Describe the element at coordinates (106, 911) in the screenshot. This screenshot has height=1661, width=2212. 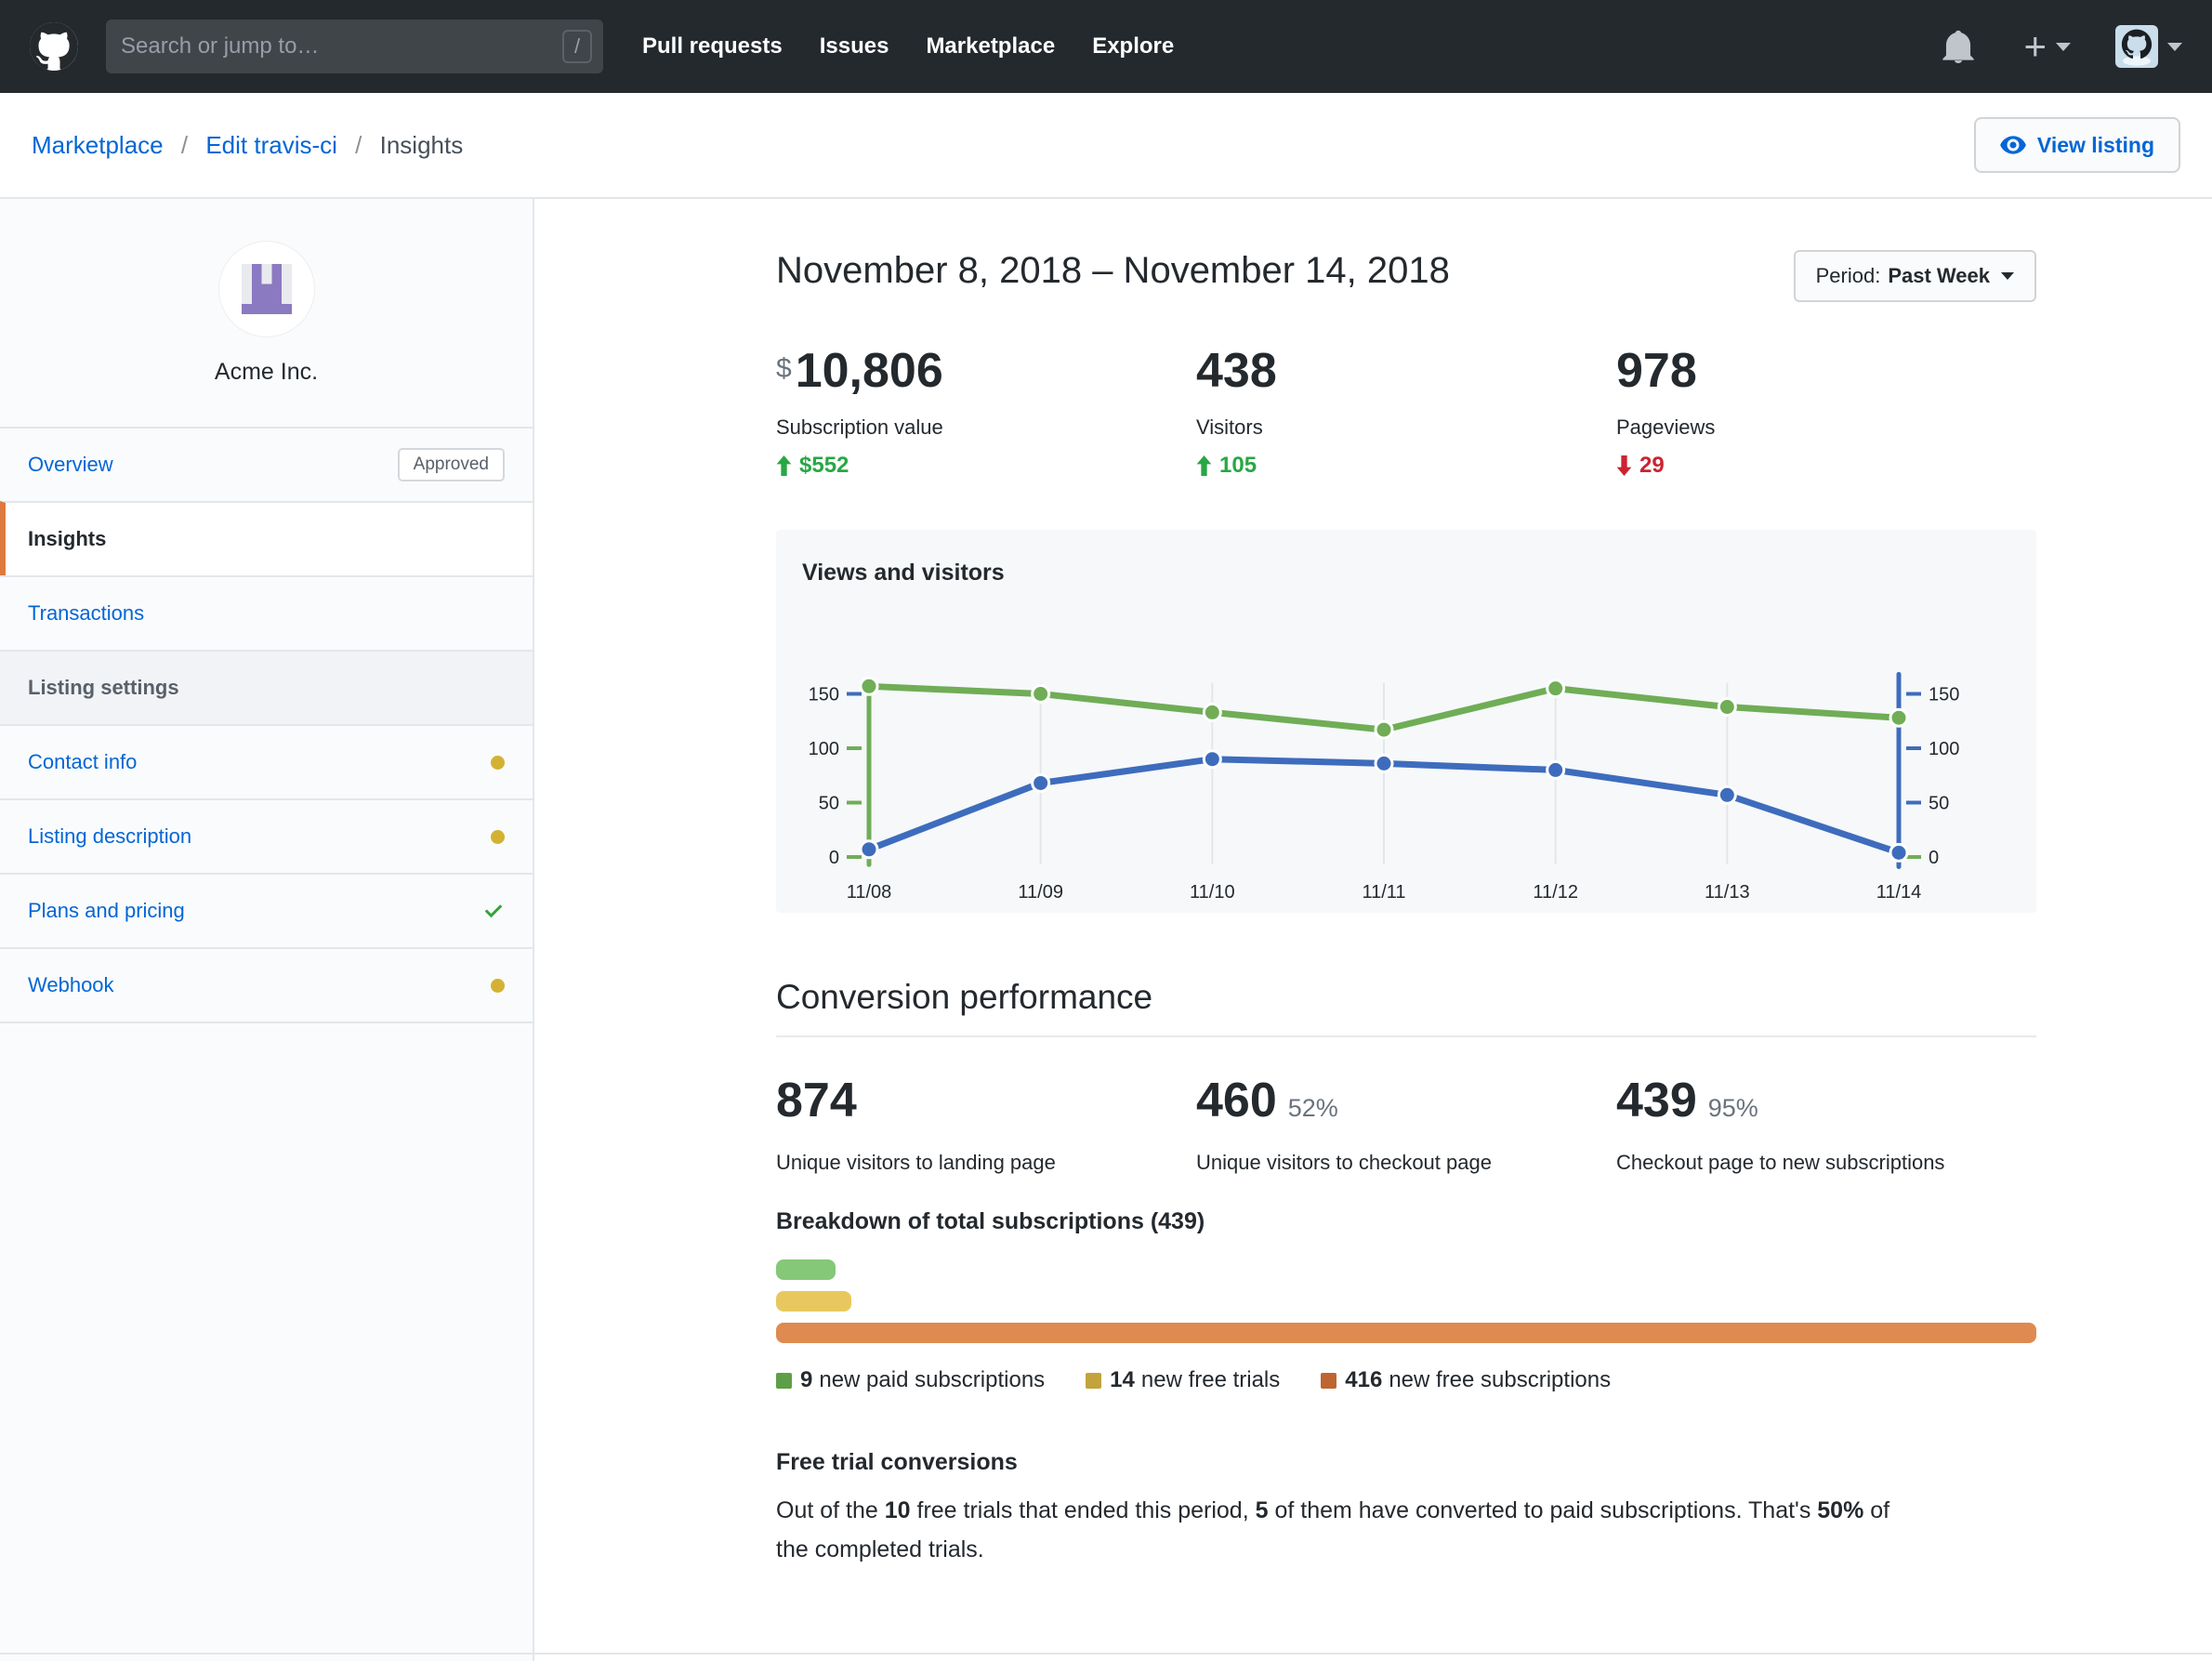
I see `sidebar-item-label: Plans and pricing` at that location.